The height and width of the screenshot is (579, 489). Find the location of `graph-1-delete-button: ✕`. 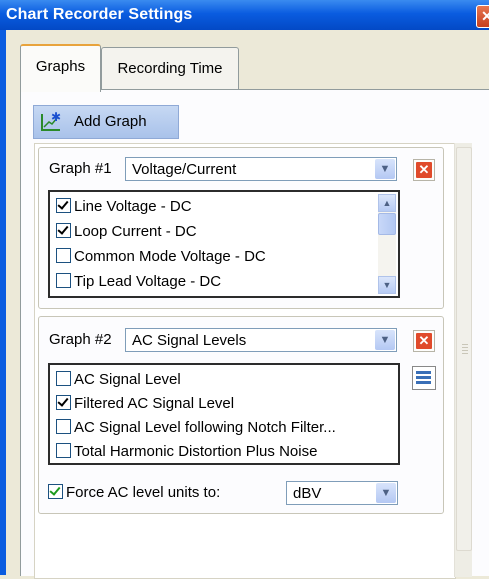

graph-1-delete-button: ✕ is located at coordinates (424, 170).